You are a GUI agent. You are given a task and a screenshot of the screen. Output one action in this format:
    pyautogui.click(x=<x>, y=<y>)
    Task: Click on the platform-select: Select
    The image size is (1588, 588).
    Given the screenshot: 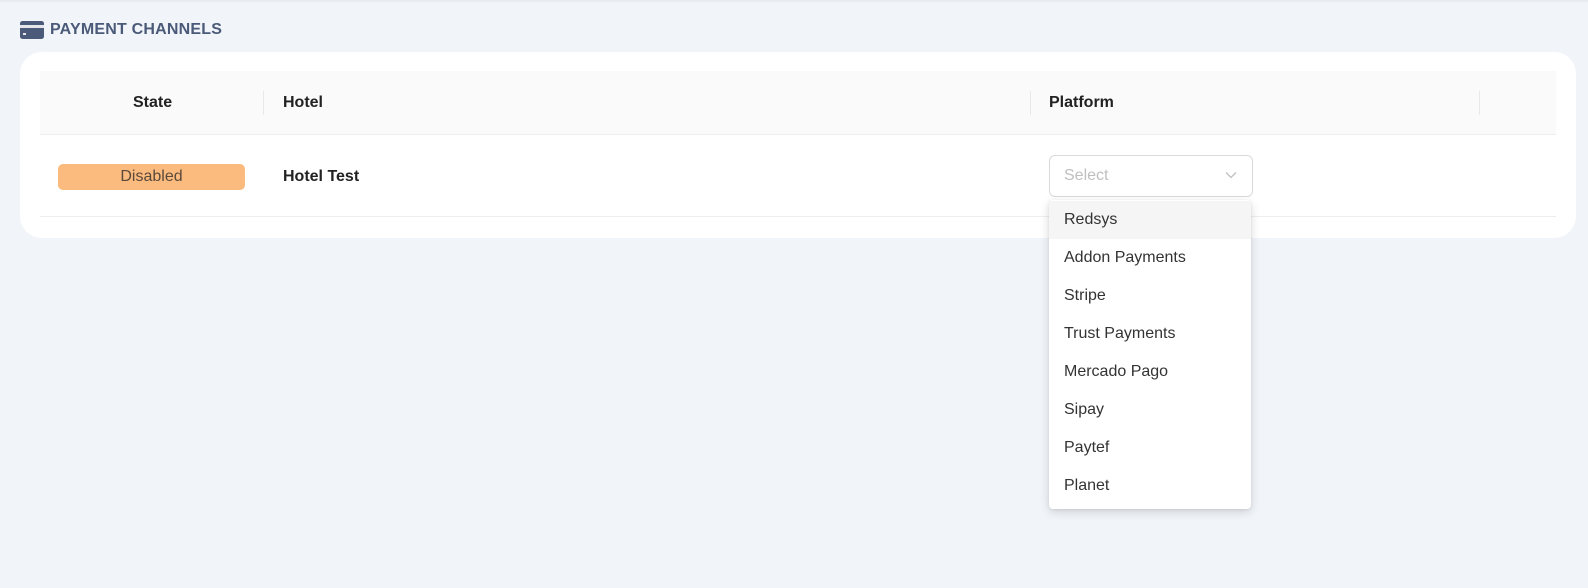 What is the action you would take?
    pyautogui.click(x=1151, y=176)
    